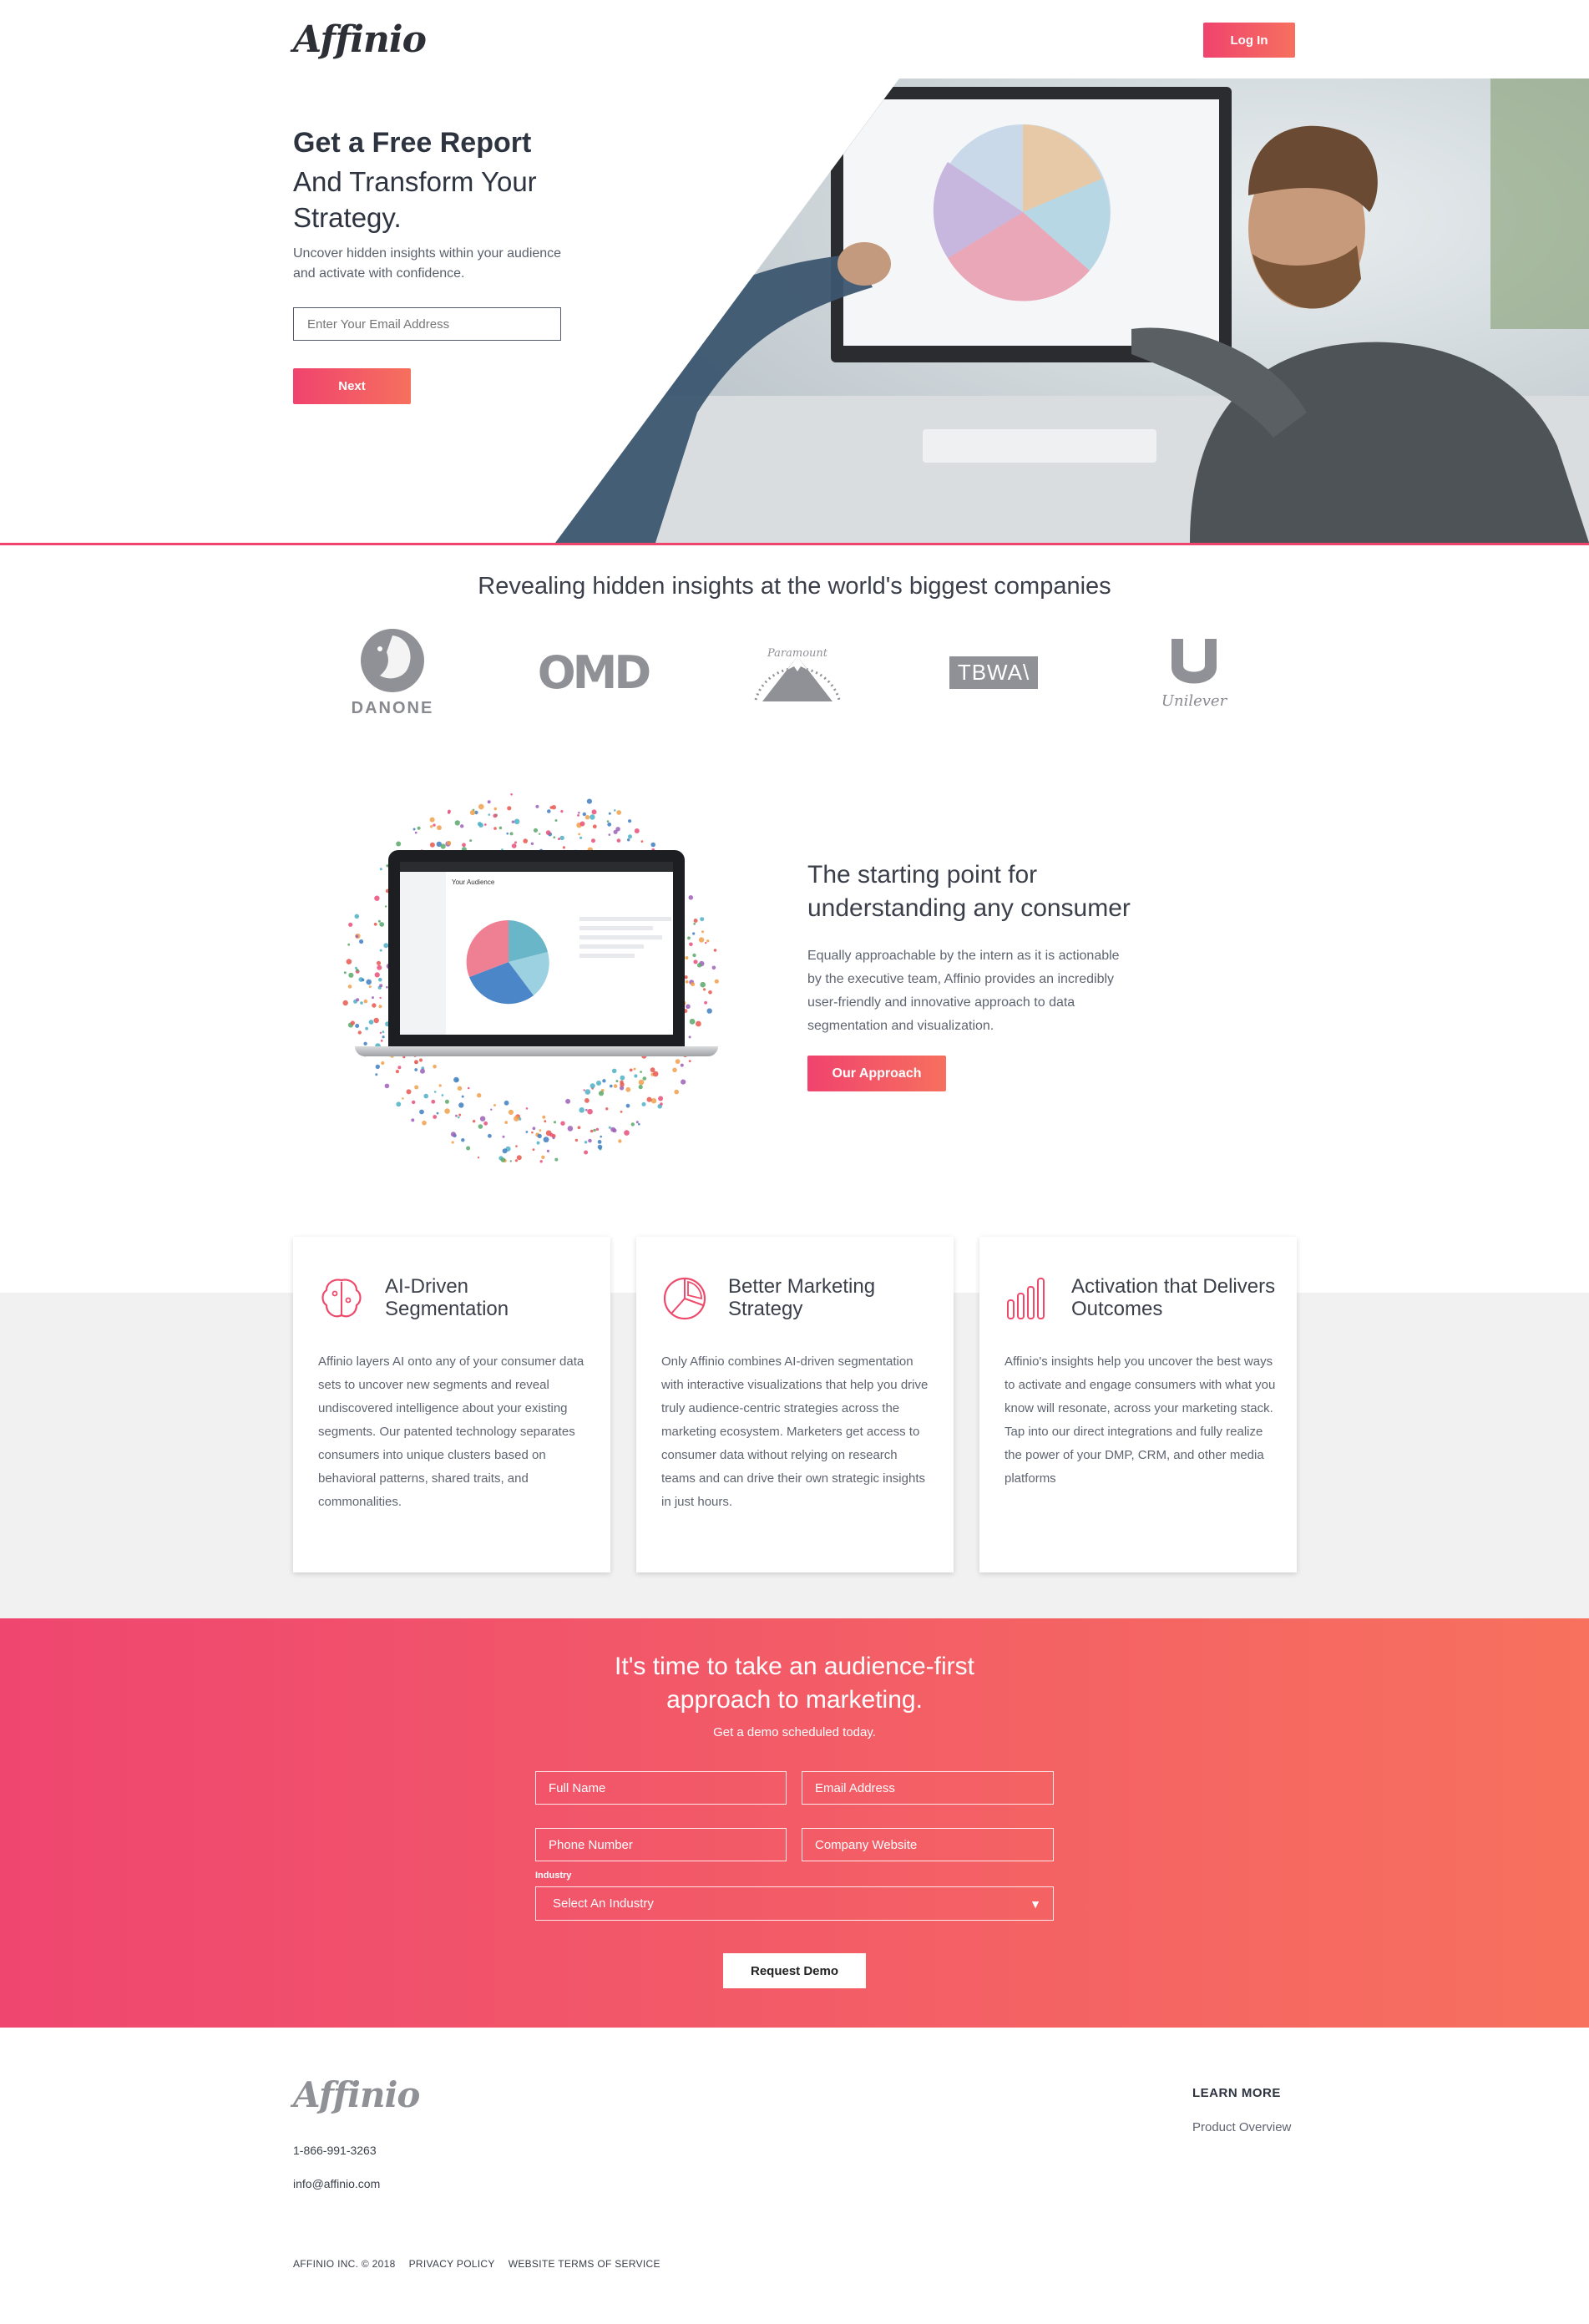 The width and height of the screenshot is (1589, 2324). Describe the element at coordinates (553, 1876) in the screenshot. I see `industry-label: Industry` at that location.